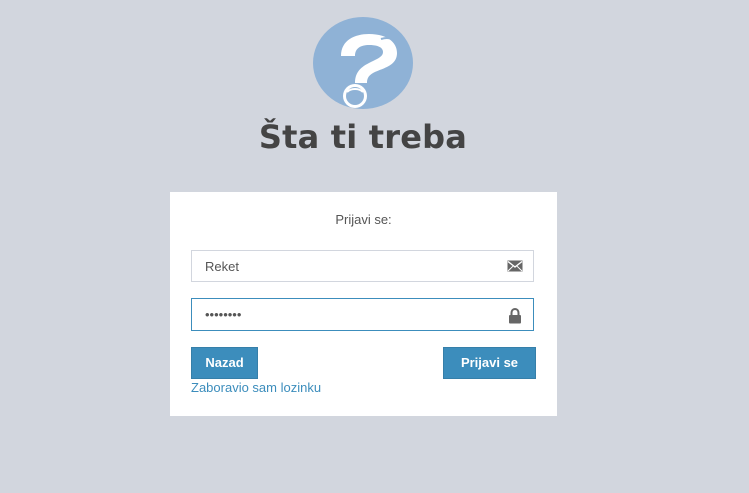 This screenshot has width=749, height=493. Describe the element at coordinates (347, 266) in the screenshot. I see `email-input` at that location.